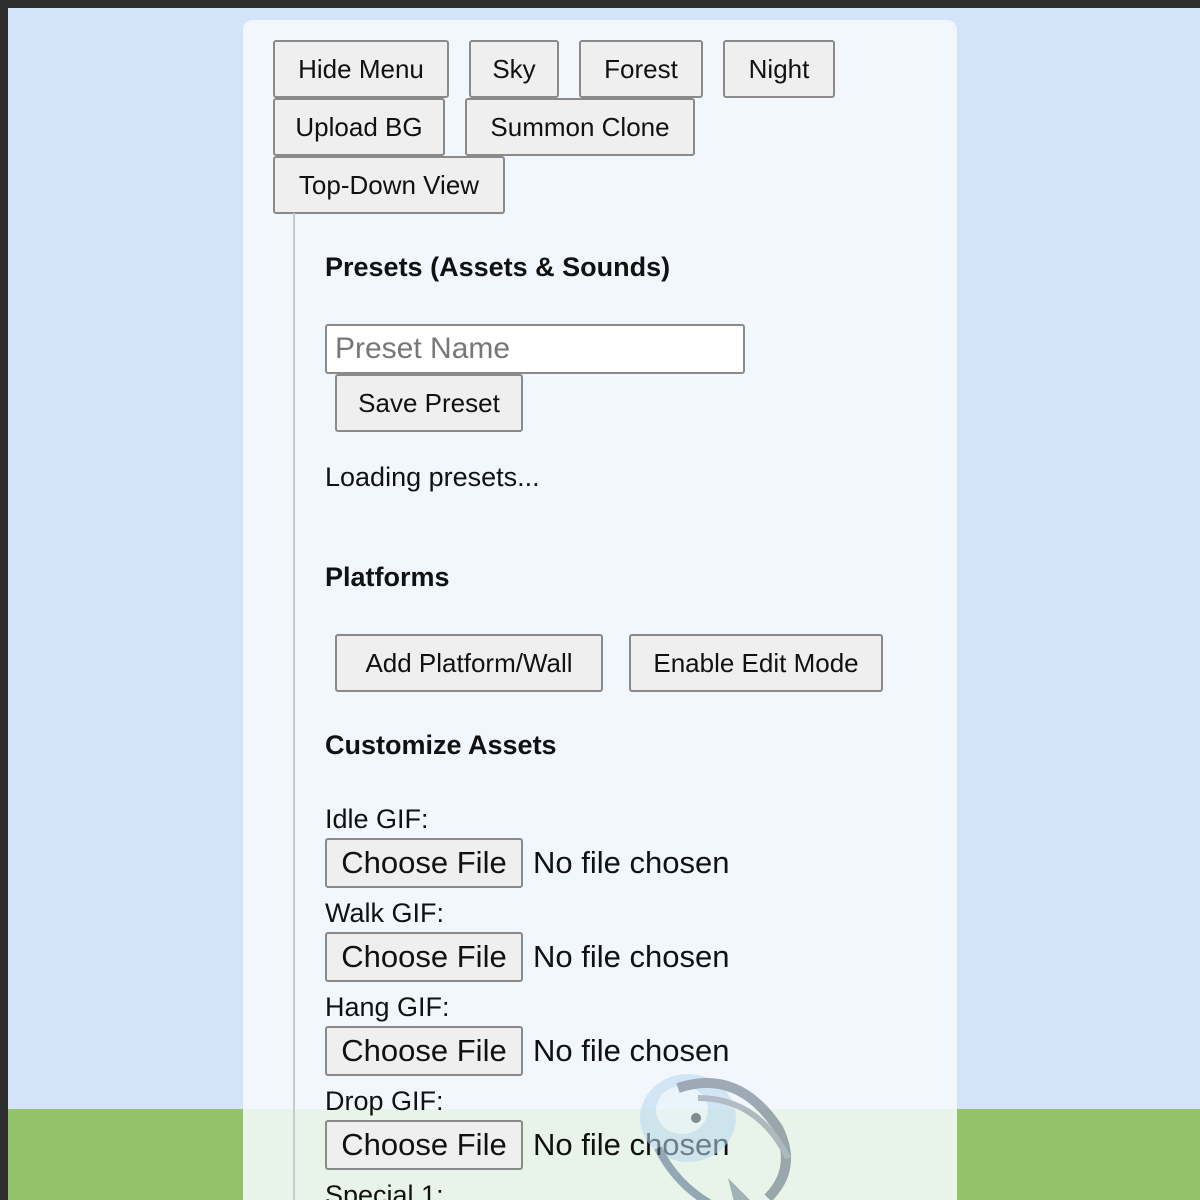  I want to click on walk-gif-label: Walk GIF:, so click(384, 913).